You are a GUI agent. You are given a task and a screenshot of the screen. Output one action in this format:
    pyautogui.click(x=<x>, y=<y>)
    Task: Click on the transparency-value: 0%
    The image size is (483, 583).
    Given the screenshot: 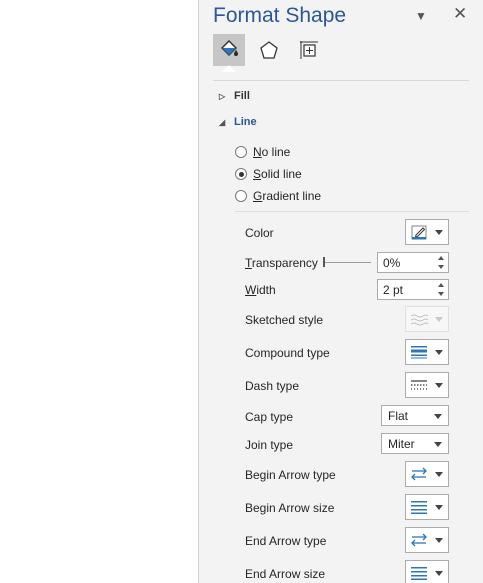 What is the action you would take?
    pyautogui.click(x=391, y=263)
    